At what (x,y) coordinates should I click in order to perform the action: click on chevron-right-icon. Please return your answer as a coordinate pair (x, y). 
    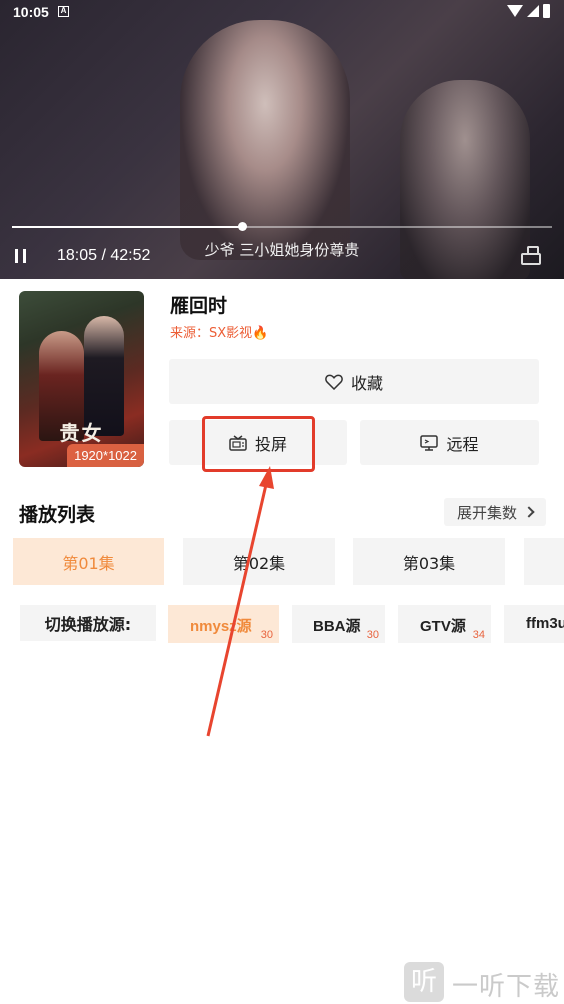
    Looking at the image, I should click on (529, 512).